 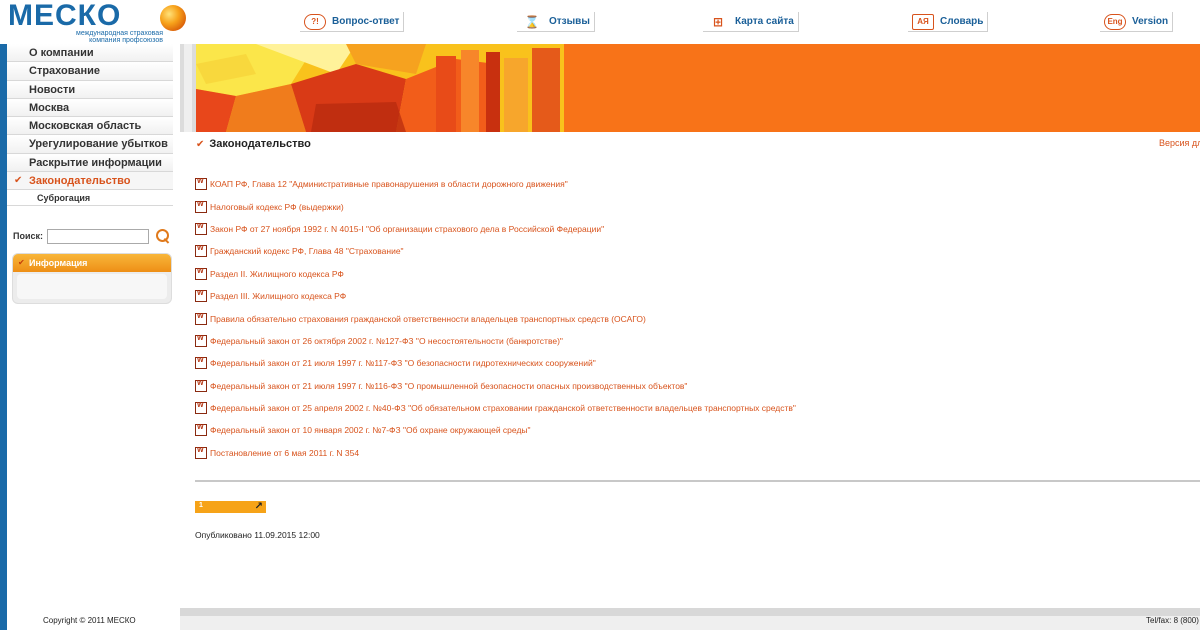 What do you see at coordinates (495, 296) in the screenshot?
I see `list-item: Раздел III. Жилищного кодекса РФ` at bounding box center [495, 296].